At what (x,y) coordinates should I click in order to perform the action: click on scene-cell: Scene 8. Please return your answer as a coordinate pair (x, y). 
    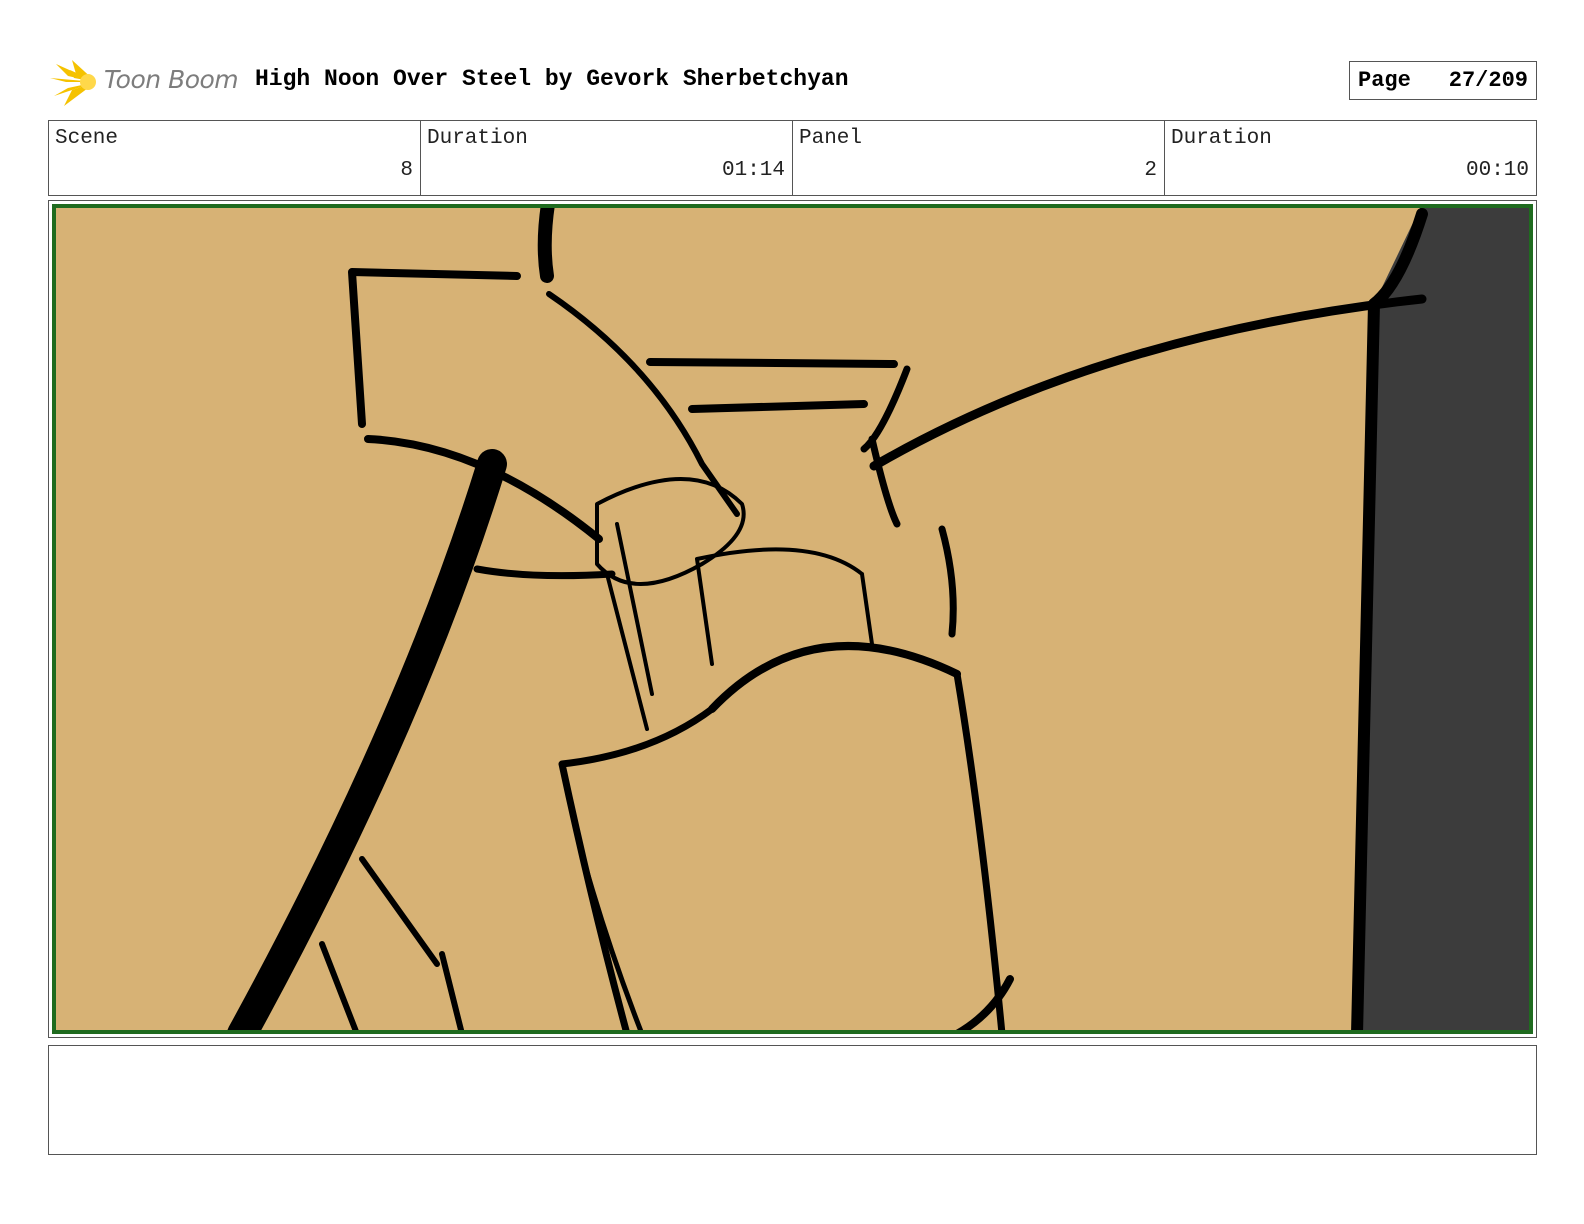
    Looking at the image, I should click on (235, 158).